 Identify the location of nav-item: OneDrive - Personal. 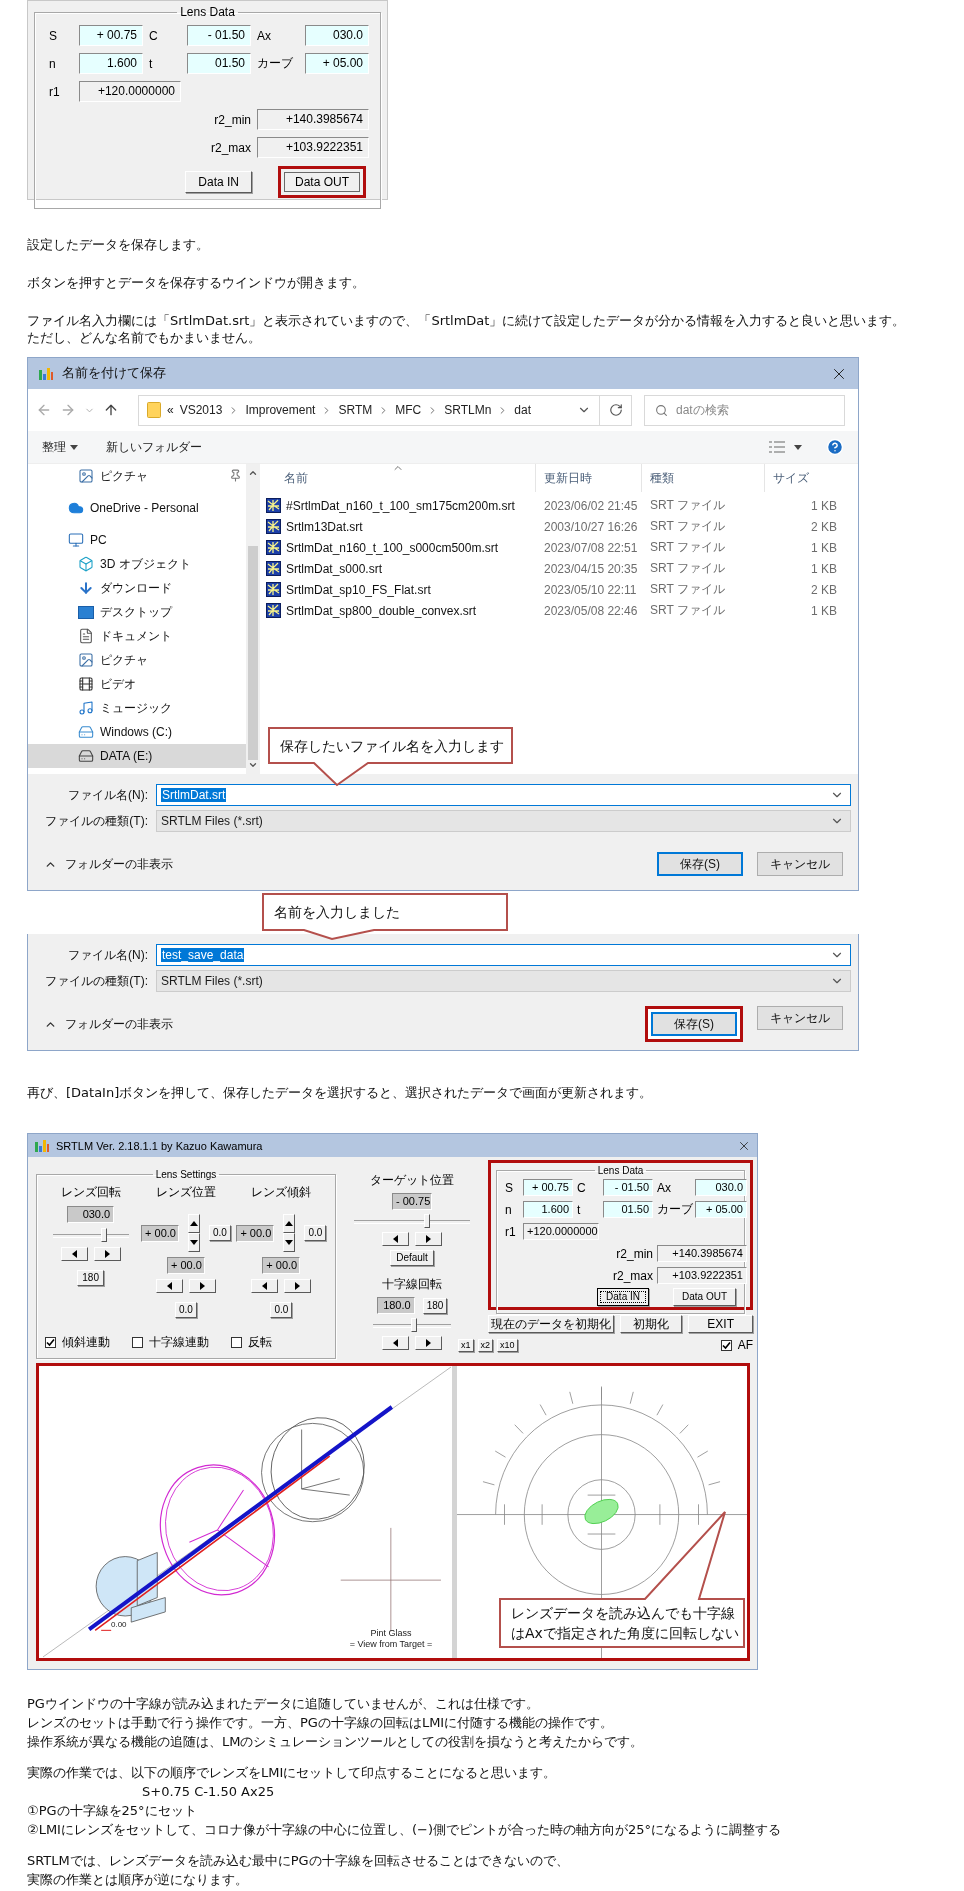
(137, 508).